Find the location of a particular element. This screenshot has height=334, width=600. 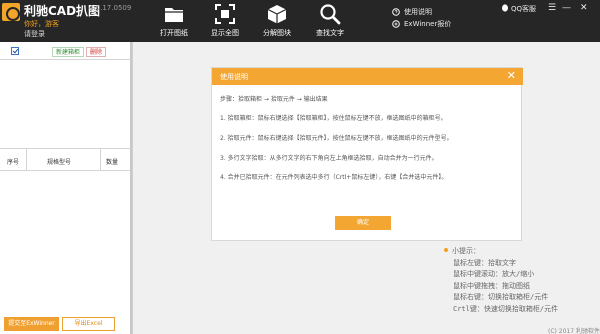

explode-block-button: 分解图块 is located at coordinates (277, 22).